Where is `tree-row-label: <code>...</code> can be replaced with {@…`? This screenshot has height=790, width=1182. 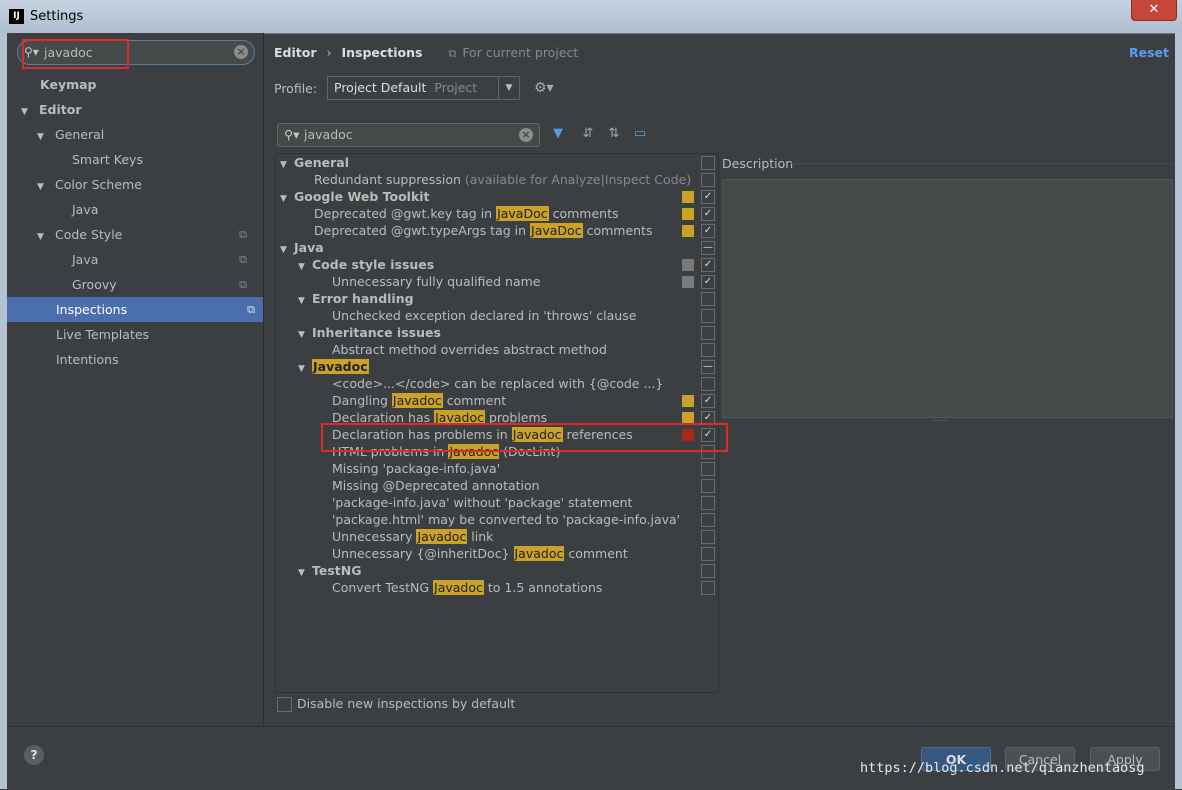
tree-row-label: <code>...</code> can be replaced with {@… is located at coordinates (498, 383).